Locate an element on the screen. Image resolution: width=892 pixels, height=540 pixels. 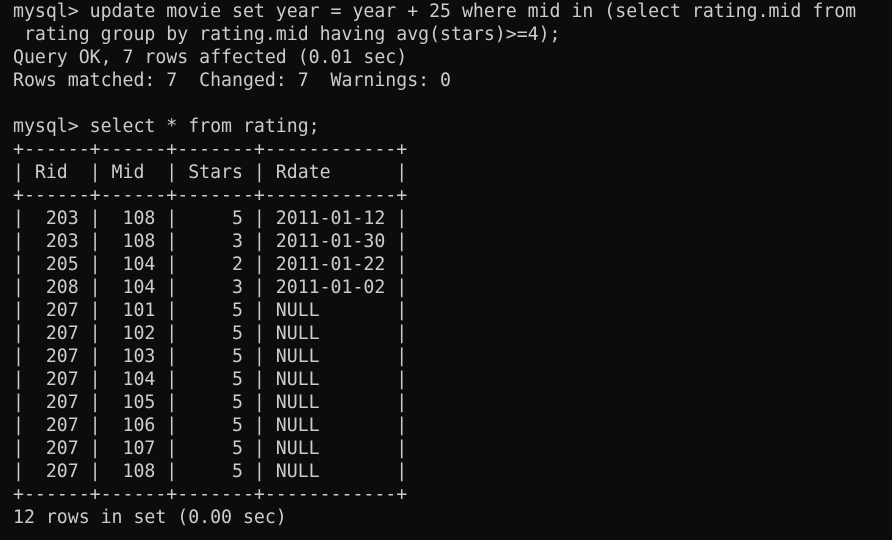
query-result-status: Query OK, 7 rows affected (0.01 sec) is located at coordinates (210, 57).